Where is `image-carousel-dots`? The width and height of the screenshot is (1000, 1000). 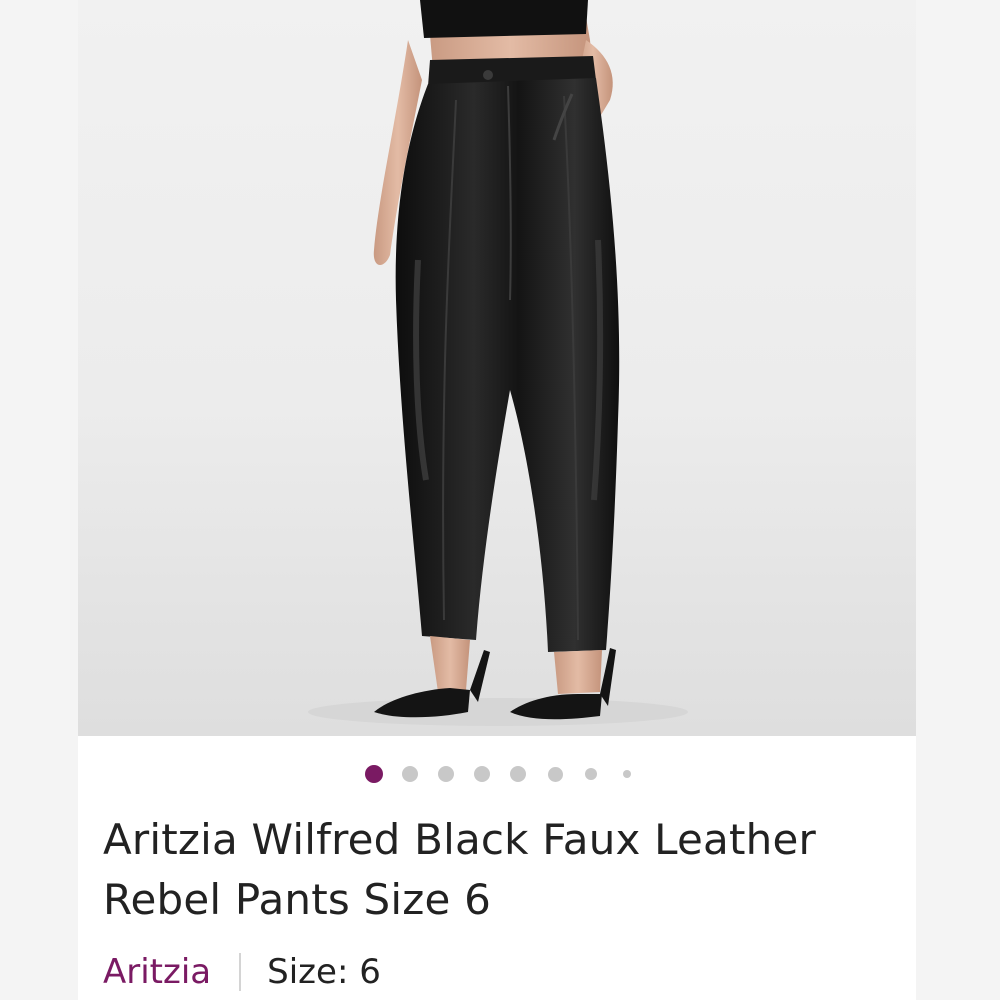 image-carousel-dots is located at coordinates (497, 774).